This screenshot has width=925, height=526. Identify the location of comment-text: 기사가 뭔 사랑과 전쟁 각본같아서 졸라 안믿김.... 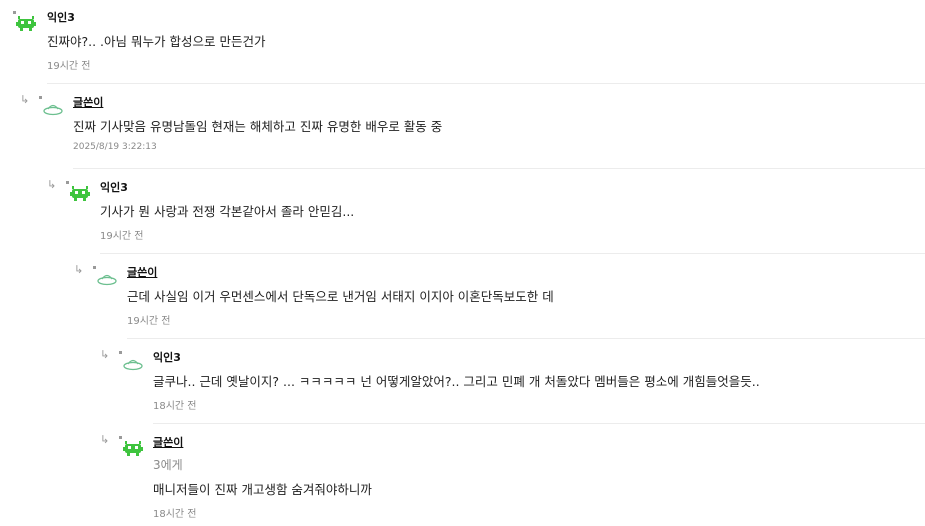
(227, 211).